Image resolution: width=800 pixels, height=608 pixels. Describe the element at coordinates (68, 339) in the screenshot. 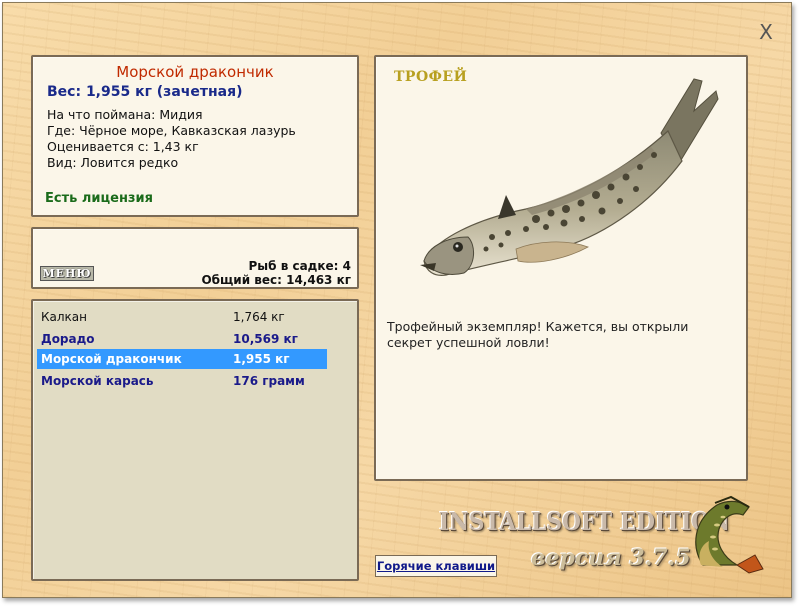

I see `list-item-name: Дорадо` at that location.